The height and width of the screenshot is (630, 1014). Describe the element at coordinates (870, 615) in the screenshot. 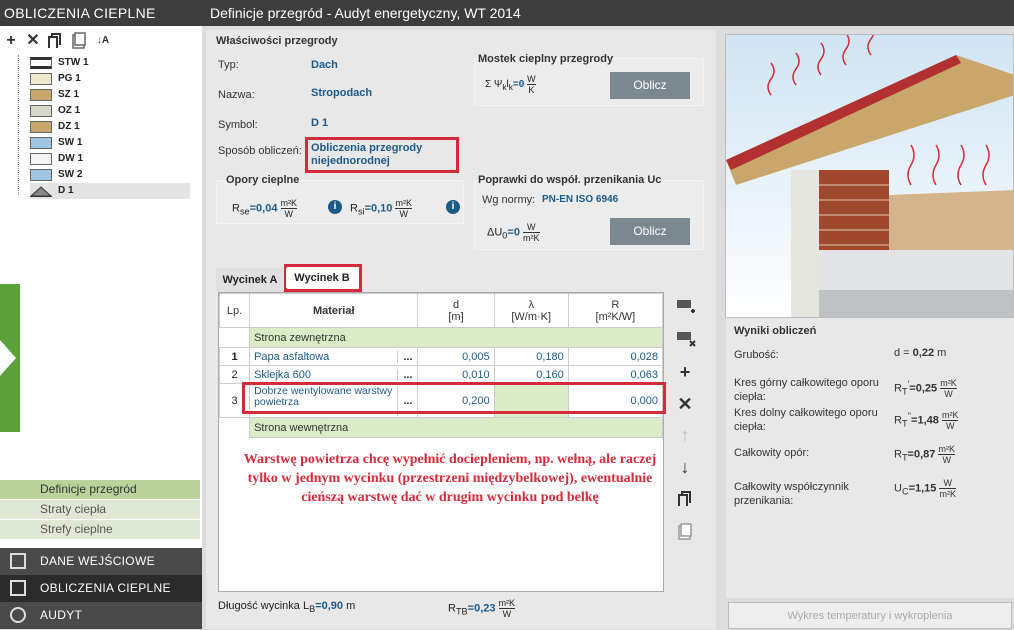

I see `chart-button: Wykres temperatury i wykroplenia` at that location.